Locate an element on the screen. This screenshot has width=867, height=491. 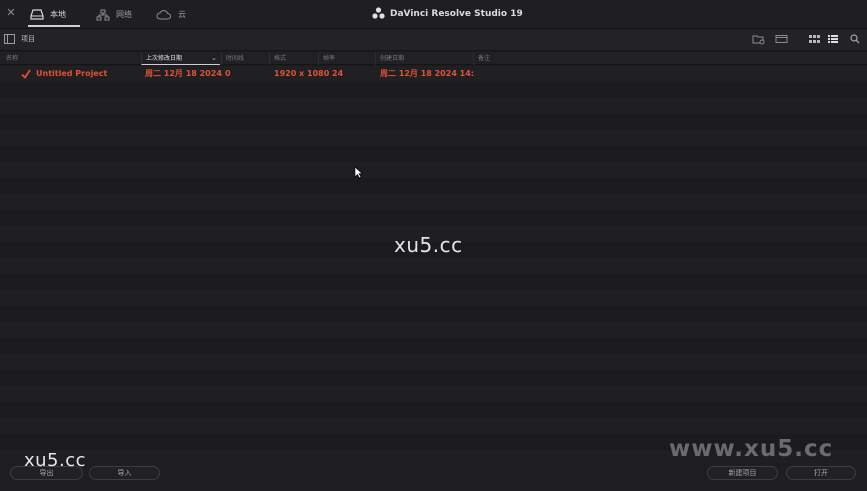
project-timelines: 0 is located at coordinates (228, 73).